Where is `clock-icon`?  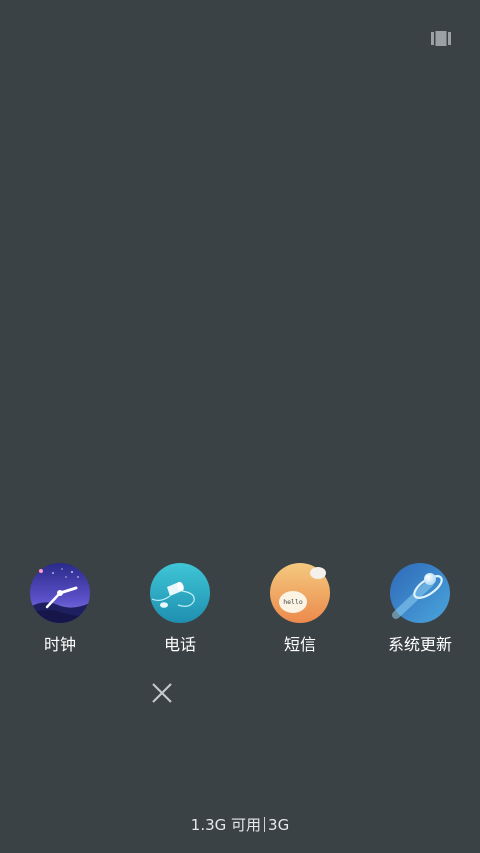 clock-icon is located at coordinates (60, 593).